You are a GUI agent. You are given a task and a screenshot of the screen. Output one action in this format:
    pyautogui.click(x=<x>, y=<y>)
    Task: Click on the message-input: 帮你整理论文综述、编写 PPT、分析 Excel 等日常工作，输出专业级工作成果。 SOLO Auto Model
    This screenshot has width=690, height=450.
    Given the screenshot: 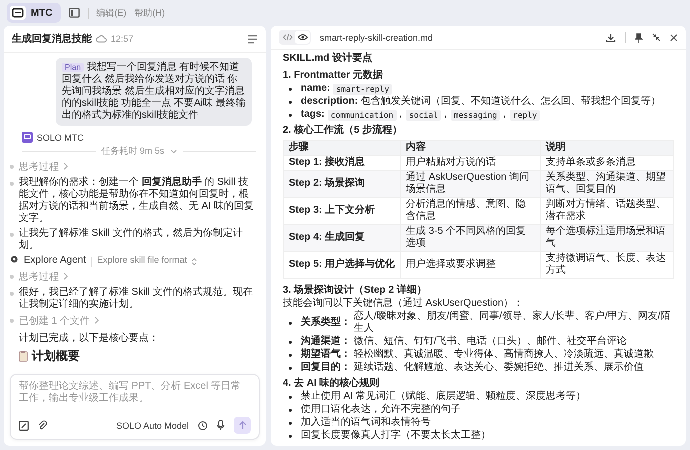 What is the action you would take?
    pyautogui.click(x=135, y=407)
    